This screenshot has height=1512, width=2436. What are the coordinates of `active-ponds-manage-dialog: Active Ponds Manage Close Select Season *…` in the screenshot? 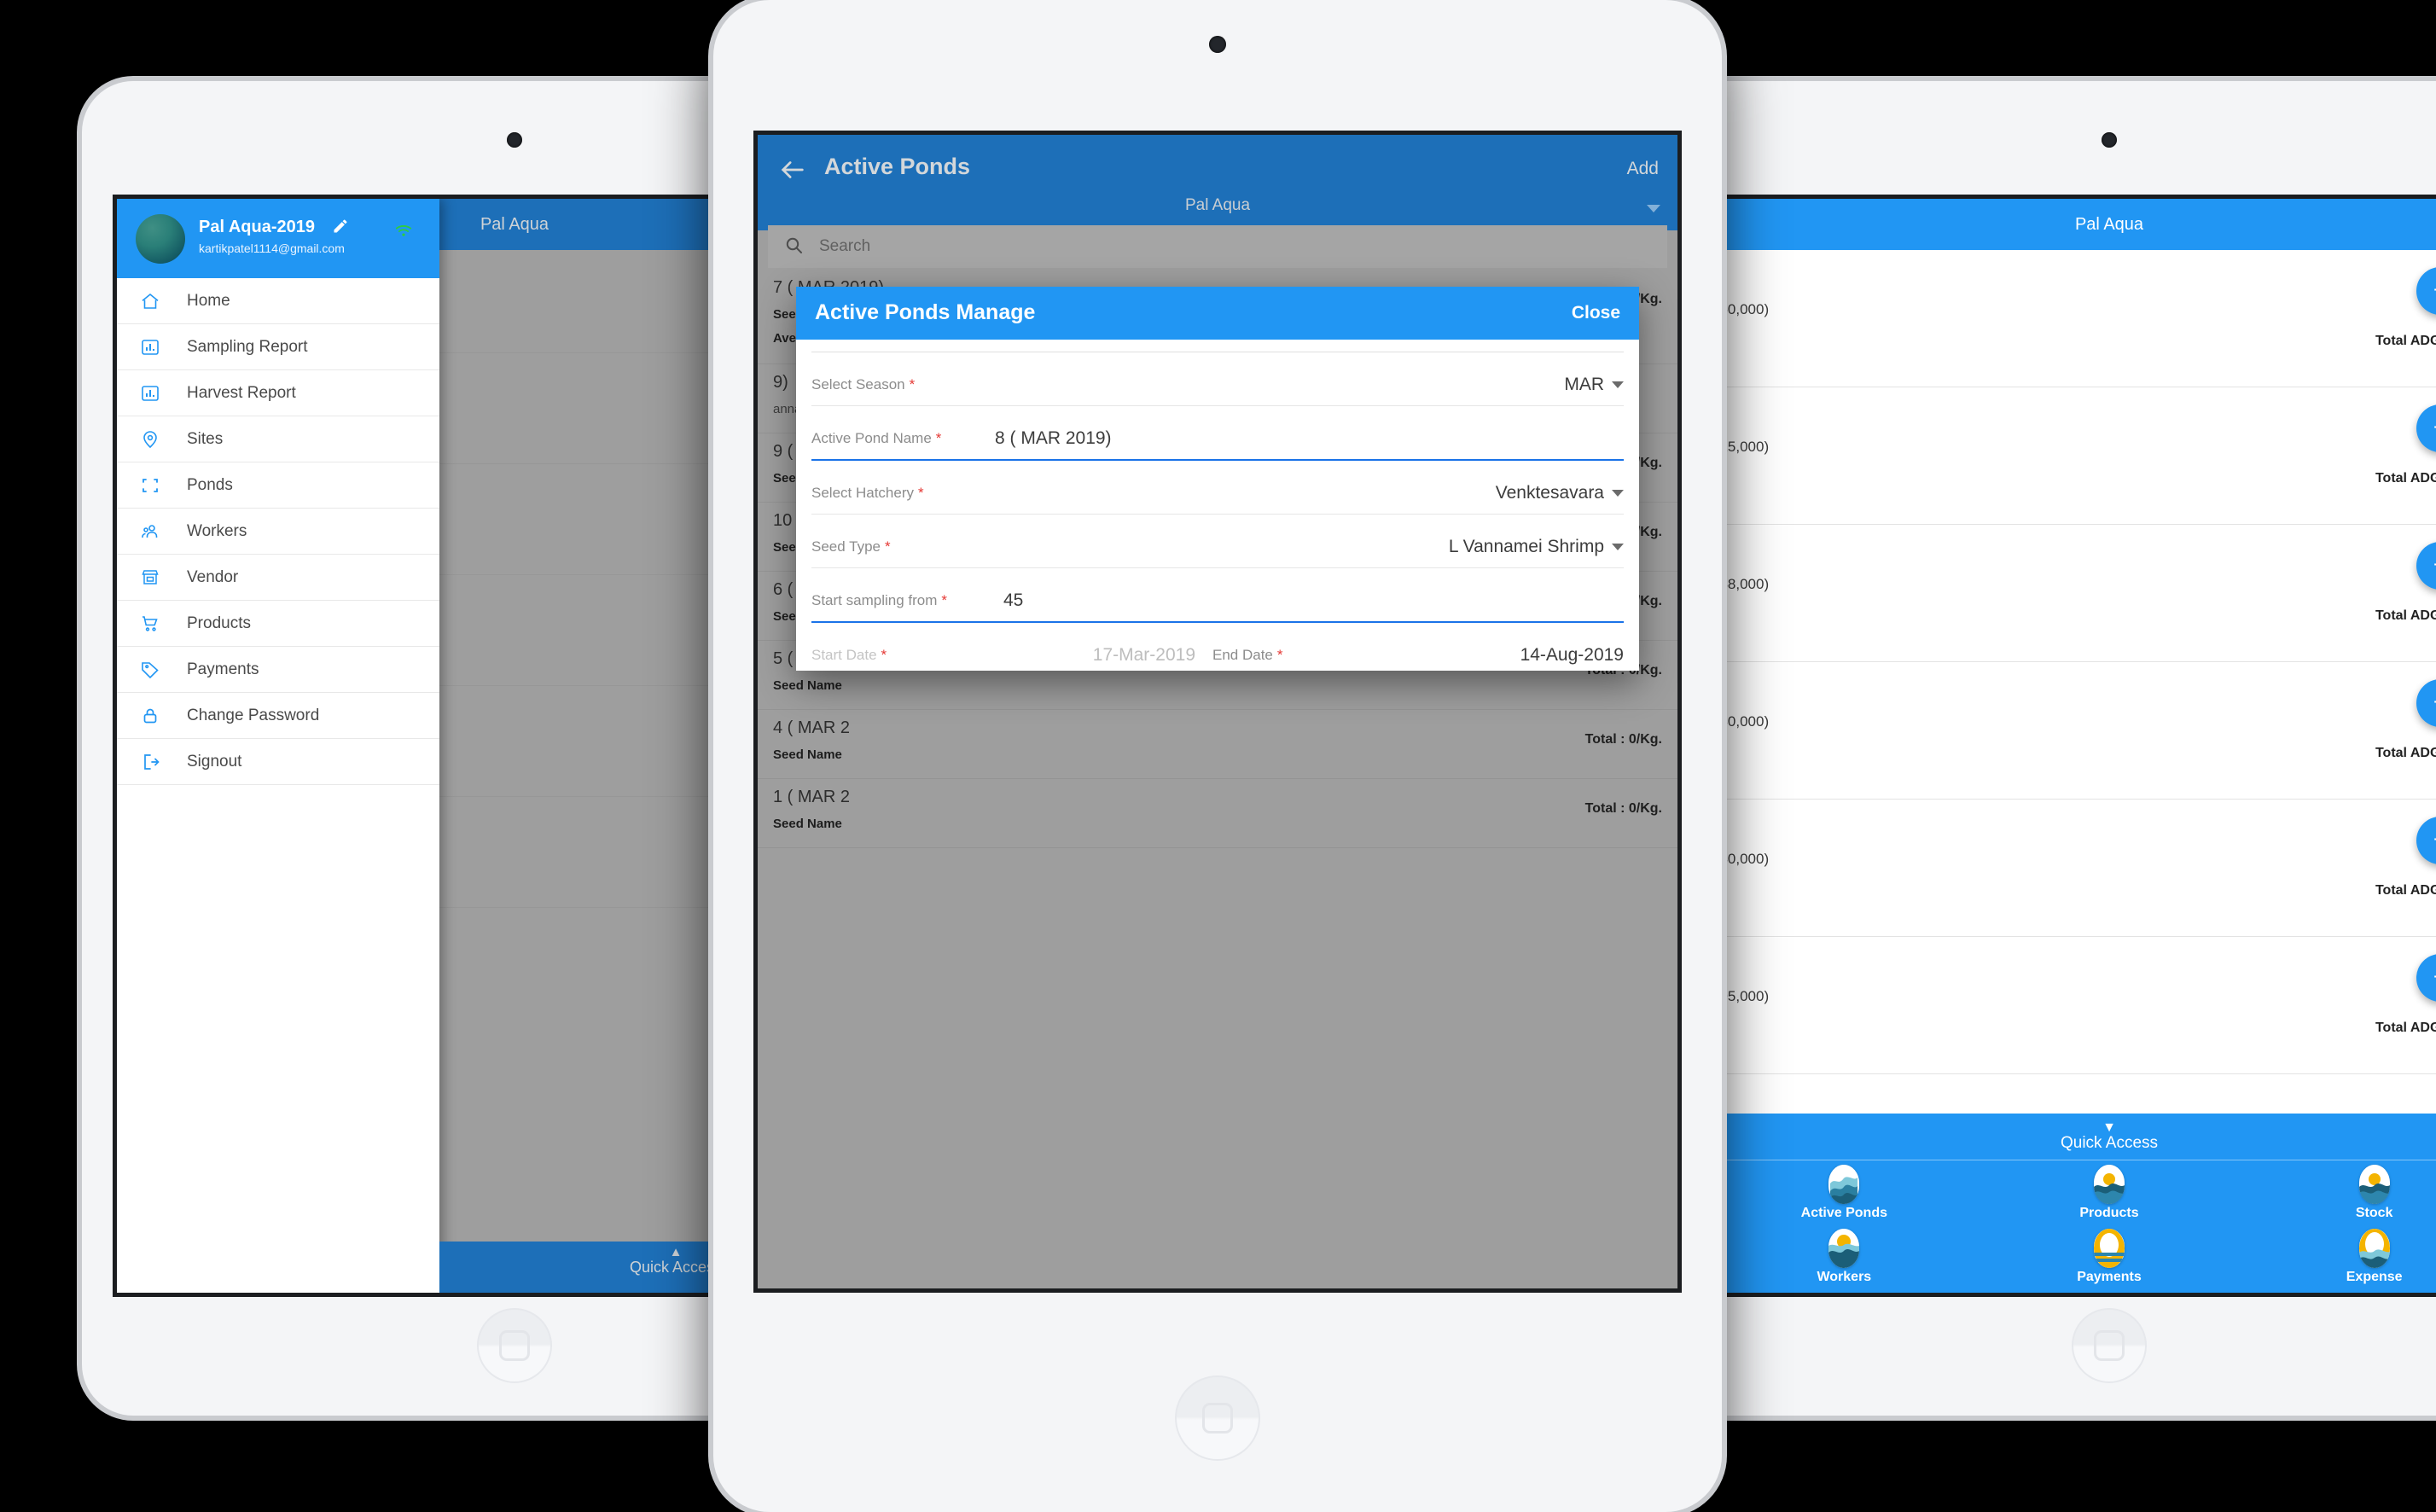 It's located at (1217, 479).